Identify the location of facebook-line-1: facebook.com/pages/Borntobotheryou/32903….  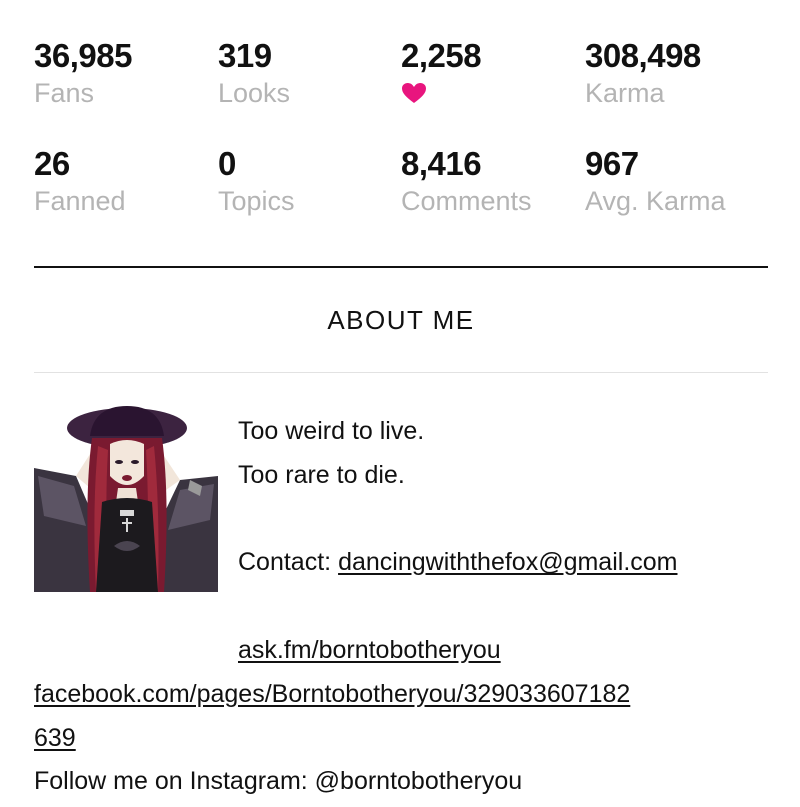
(332, 694).